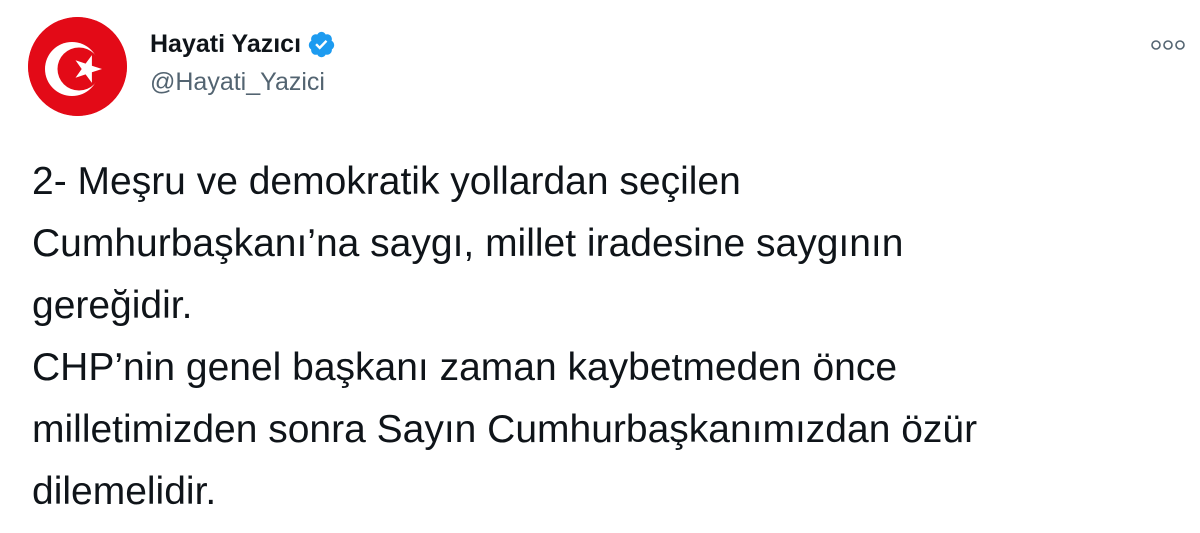  I want to click on avatar, so click(77, 66).